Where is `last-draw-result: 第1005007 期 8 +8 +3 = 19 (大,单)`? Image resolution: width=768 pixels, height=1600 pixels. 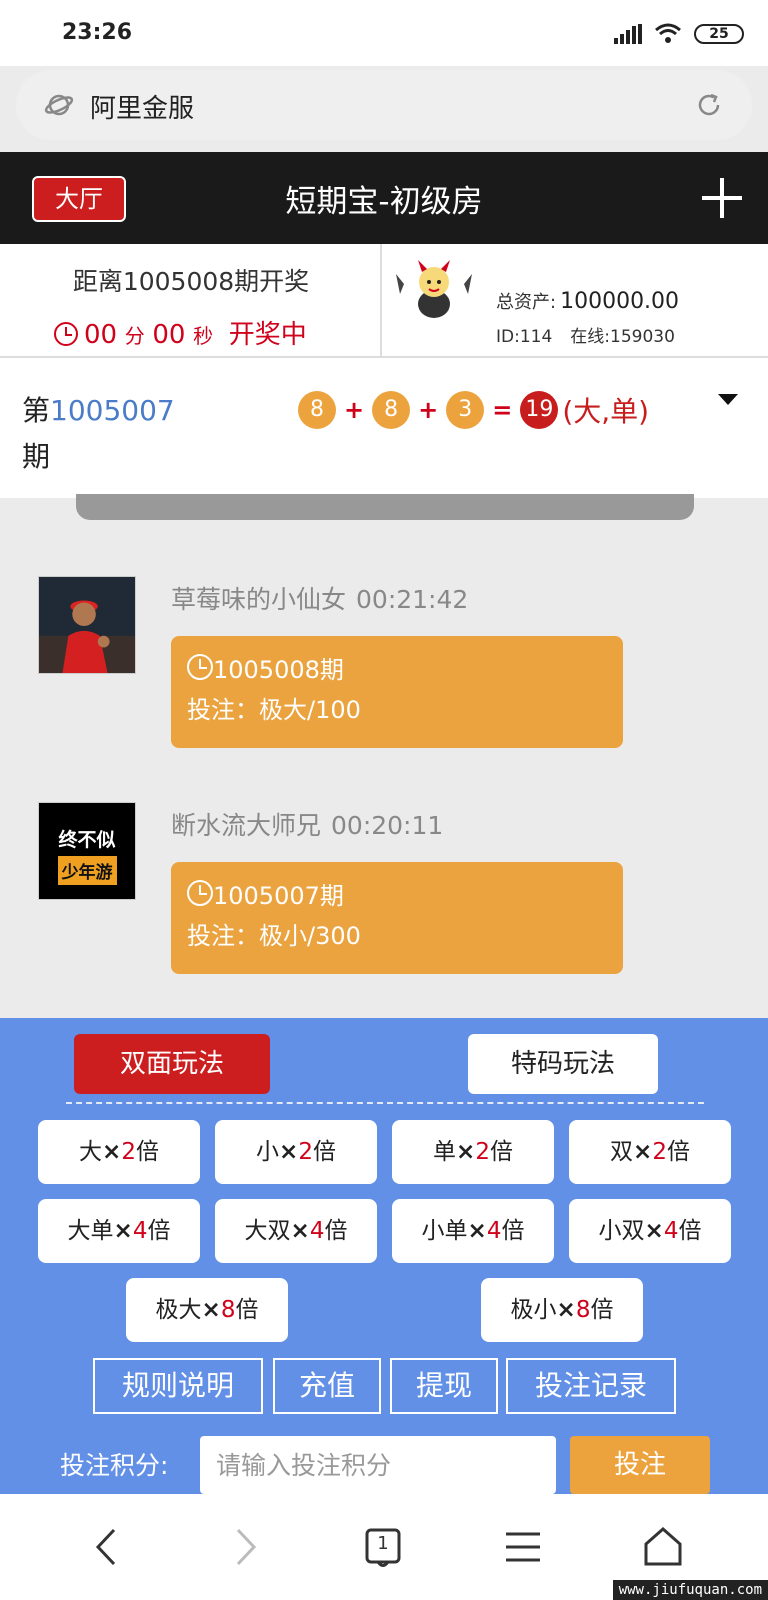 last-draw-result: 第1005007 期 8 +8 +3 = 19 (大,单) is located at coordinates (384, 428).